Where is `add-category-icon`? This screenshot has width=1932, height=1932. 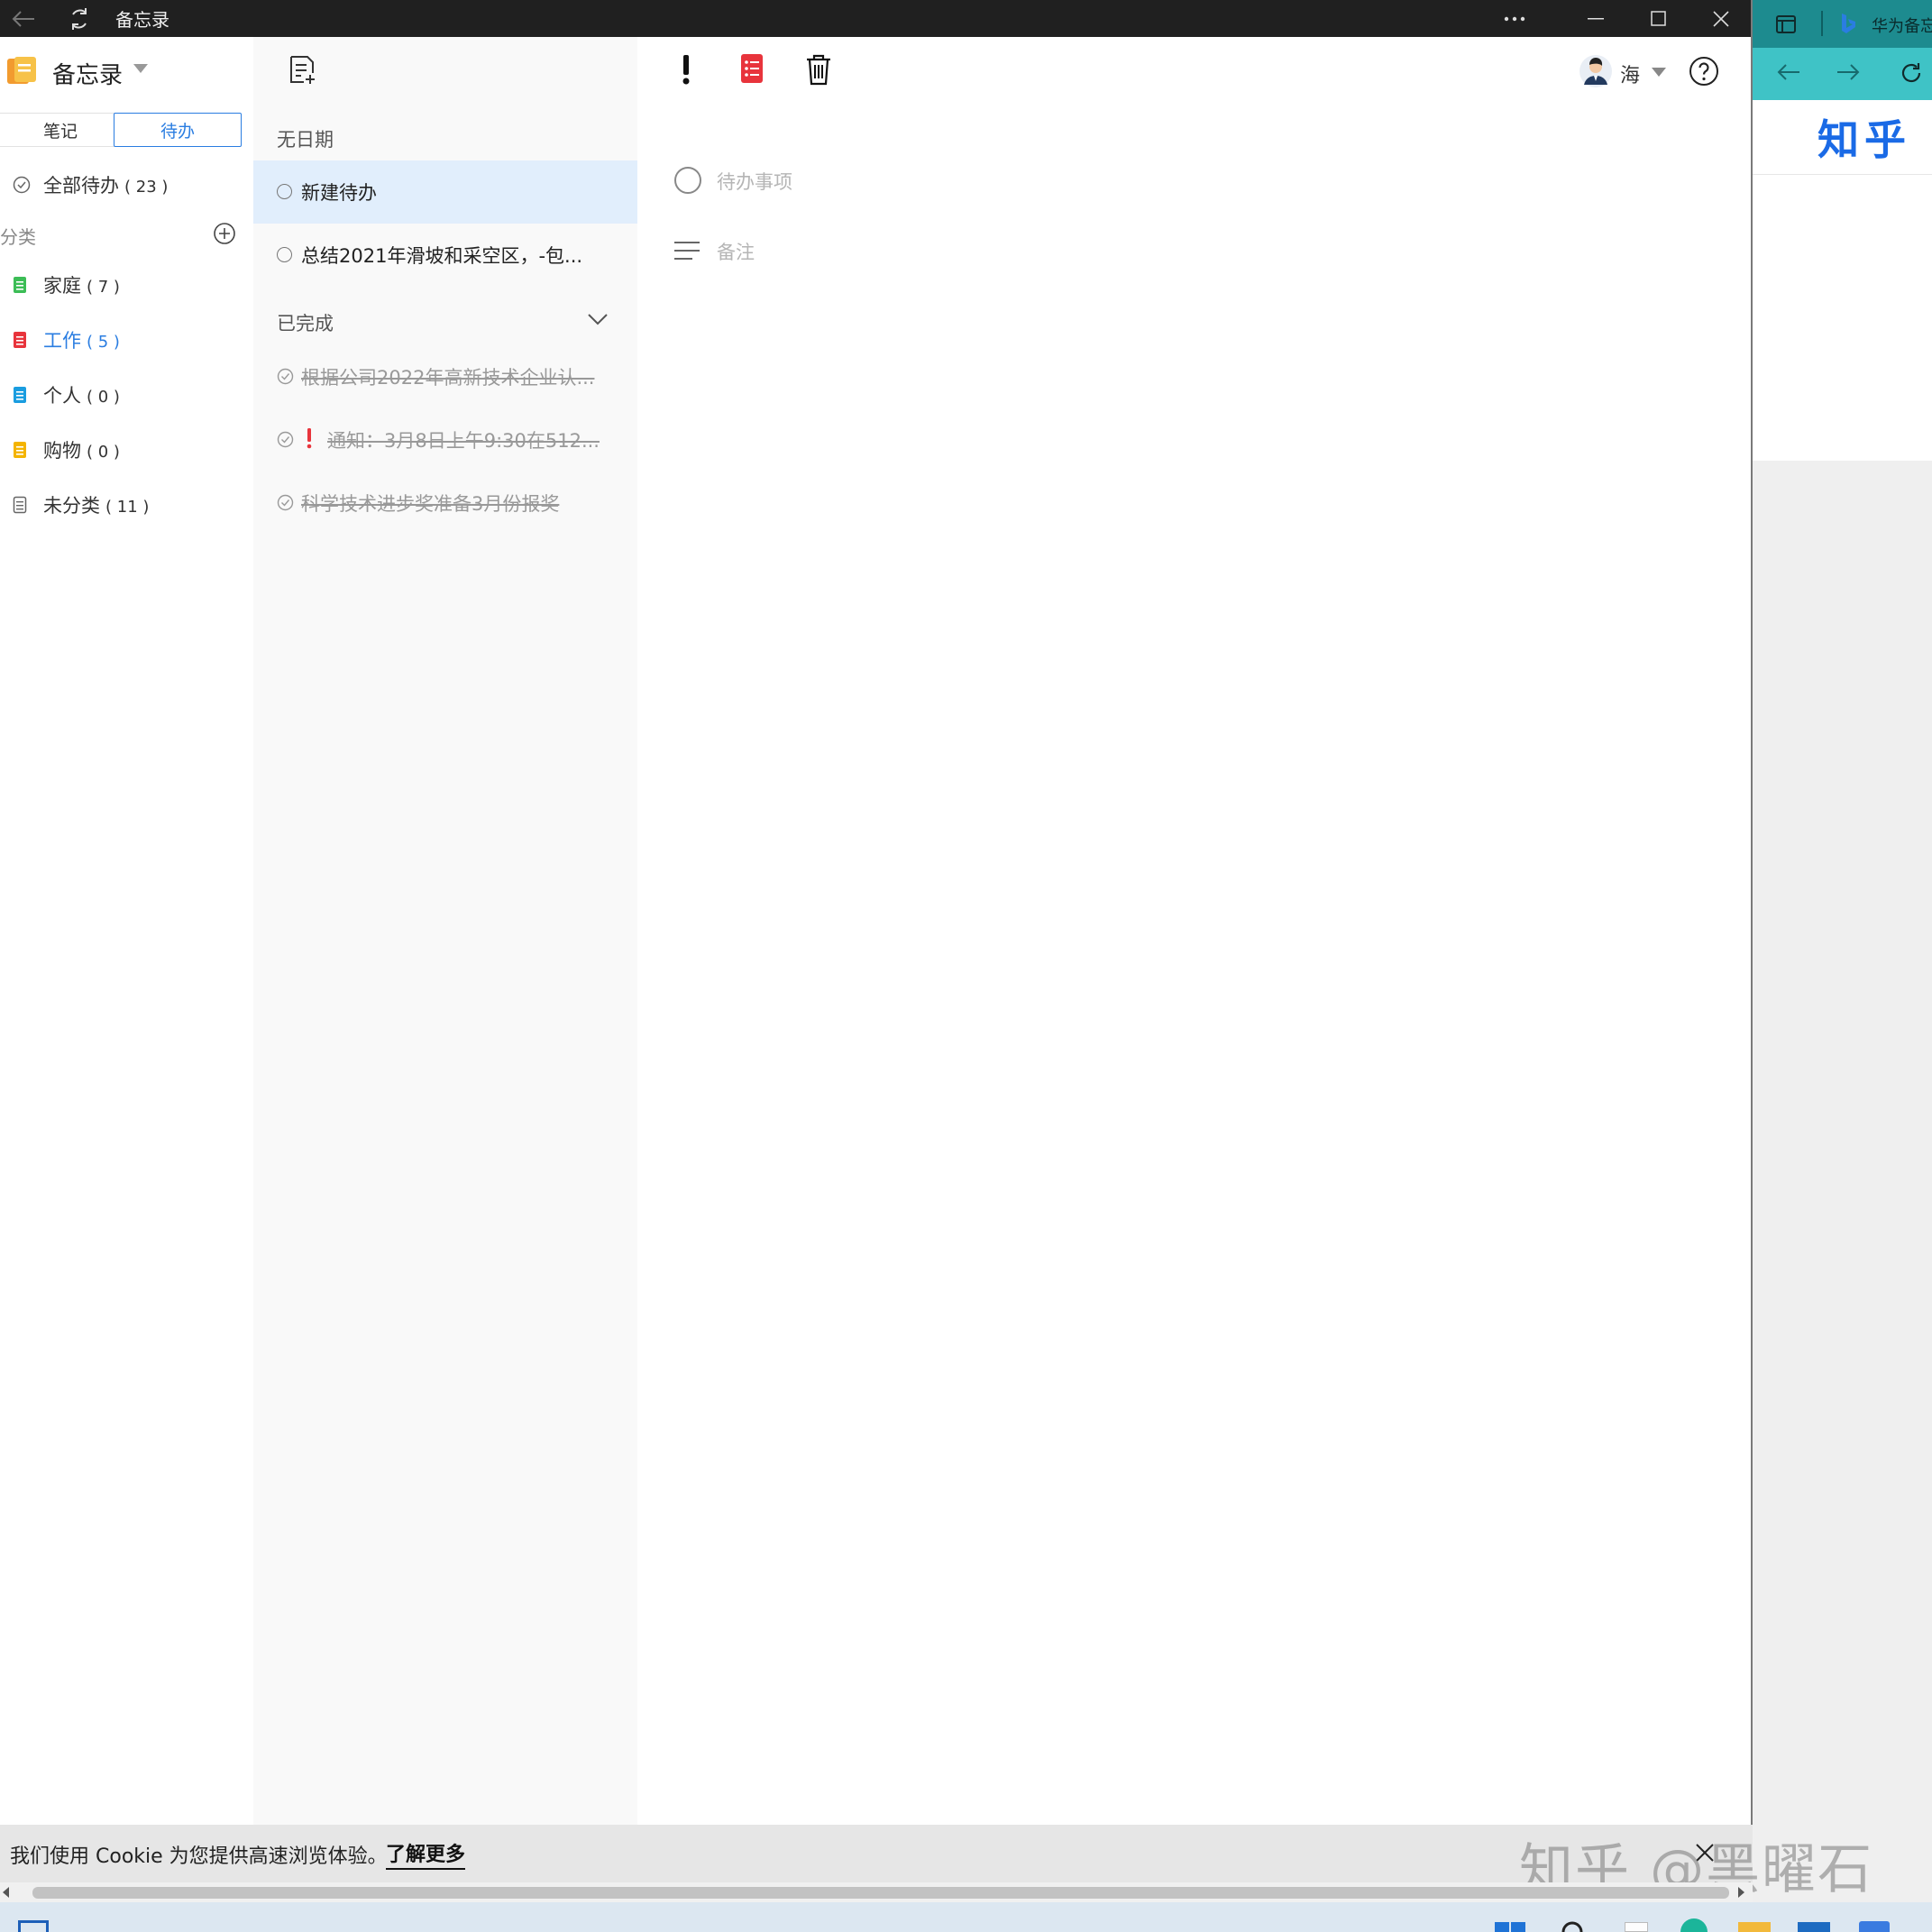 add-category-icon is located at coordinates (225, 233).